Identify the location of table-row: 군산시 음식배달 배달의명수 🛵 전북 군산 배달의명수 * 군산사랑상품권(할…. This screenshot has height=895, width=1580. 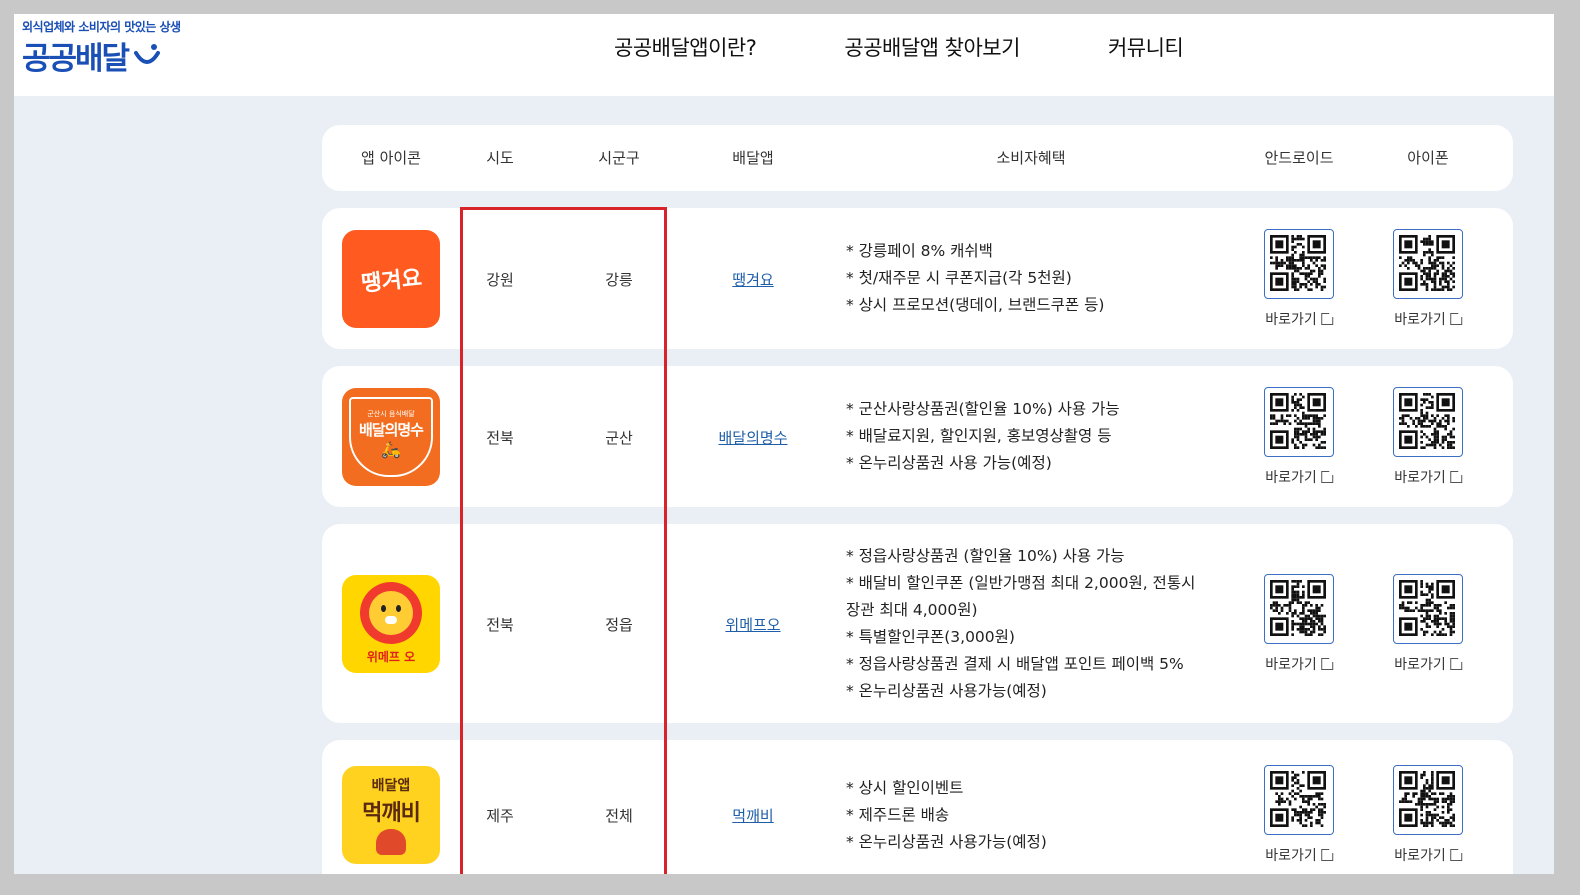
(917, 436).